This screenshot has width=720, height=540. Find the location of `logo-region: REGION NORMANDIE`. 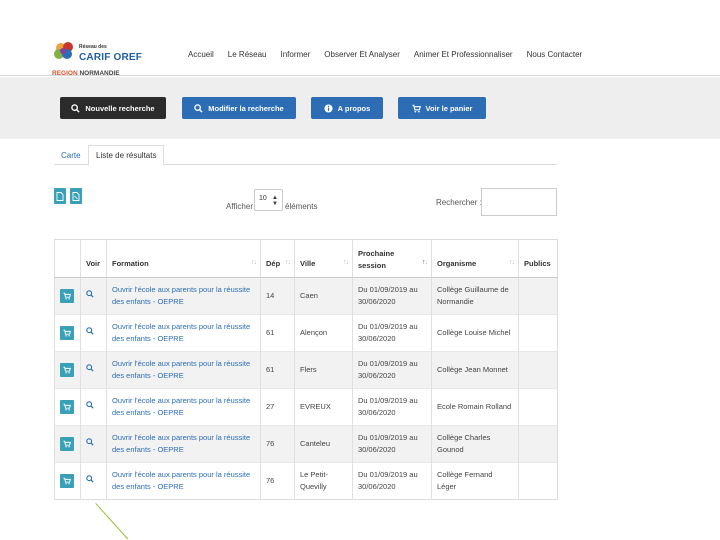

logo-region: REGION NORMANDIE is located at coordinates (86, 73).